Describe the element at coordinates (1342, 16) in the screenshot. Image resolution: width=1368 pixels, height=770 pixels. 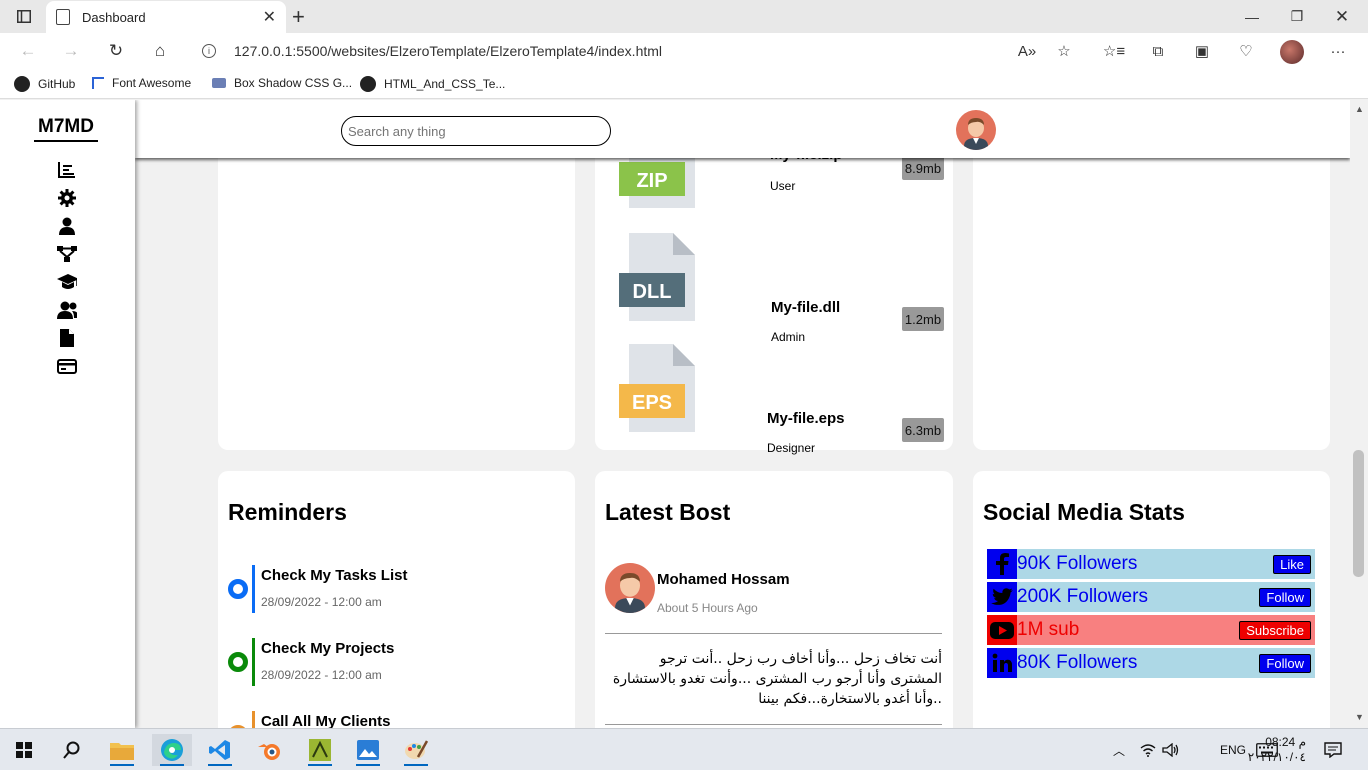
I see `close-window-icon: ✕` at that location.